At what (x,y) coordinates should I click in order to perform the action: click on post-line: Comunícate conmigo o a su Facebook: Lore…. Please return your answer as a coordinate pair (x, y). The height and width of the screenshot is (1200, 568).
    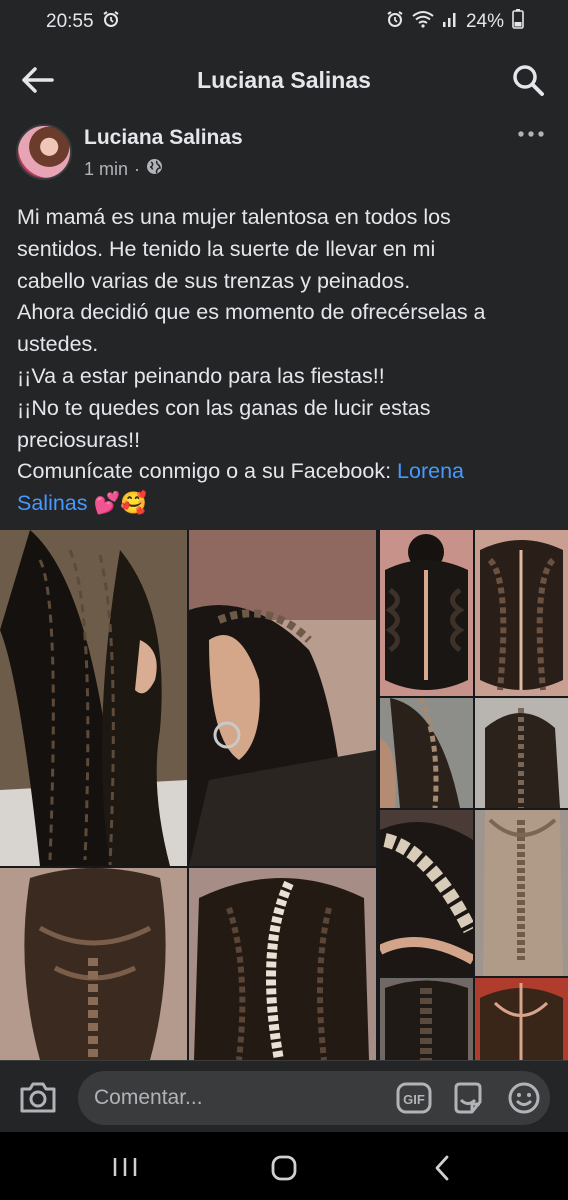
    Looking at the image, I should click on (284, 472).